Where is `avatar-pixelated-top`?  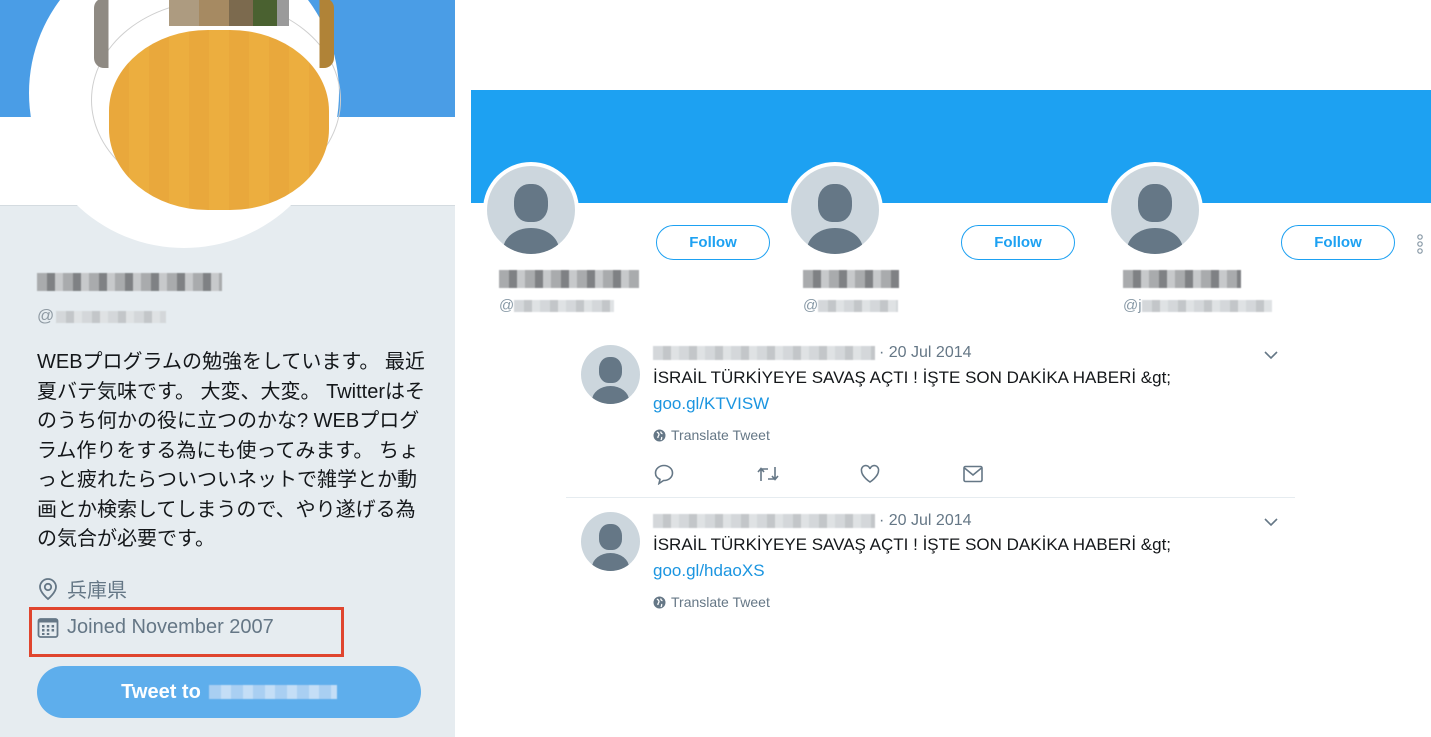
avatar-pixelated-top is located at coordinates (229, 13).